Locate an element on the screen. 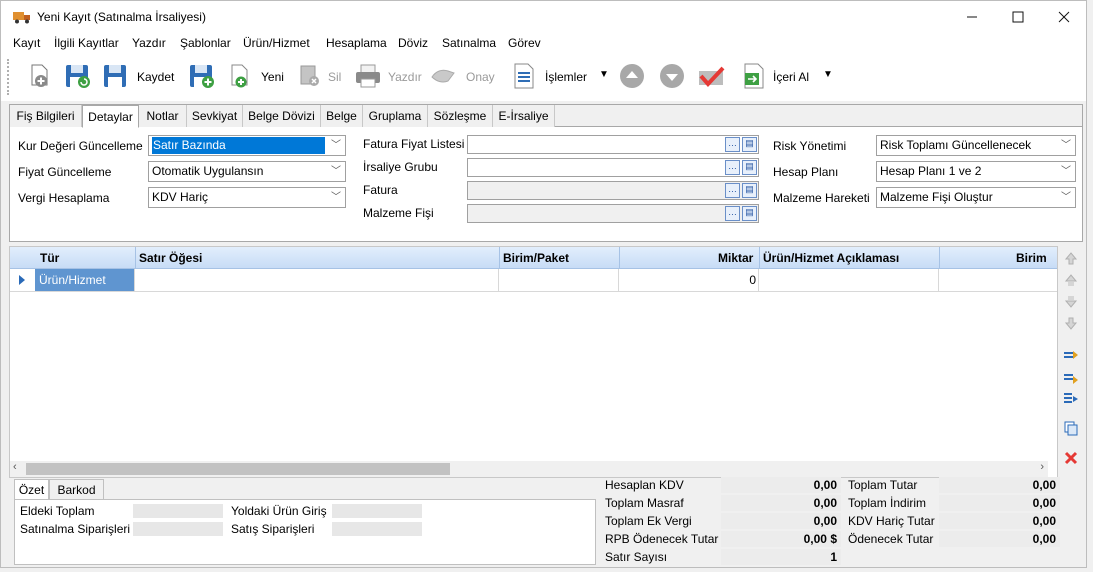 The width and height of the screenshot is (1093, 572). menu-urun-hizmet: Ürün/Hizmet is located at coordinates (276, 43).